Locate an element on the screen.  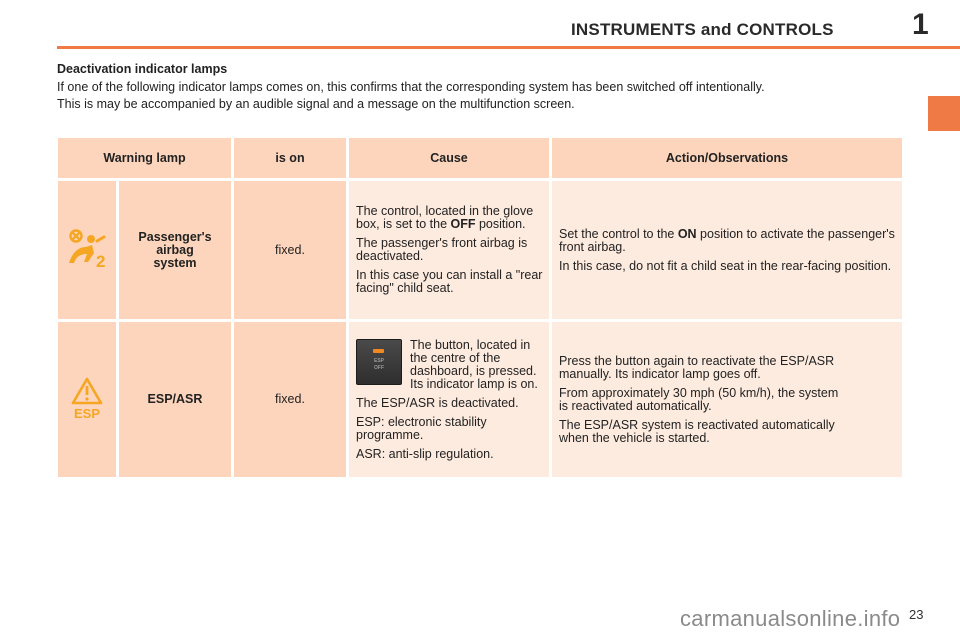
chapter-side-tab is located at coordinates (944, 113).